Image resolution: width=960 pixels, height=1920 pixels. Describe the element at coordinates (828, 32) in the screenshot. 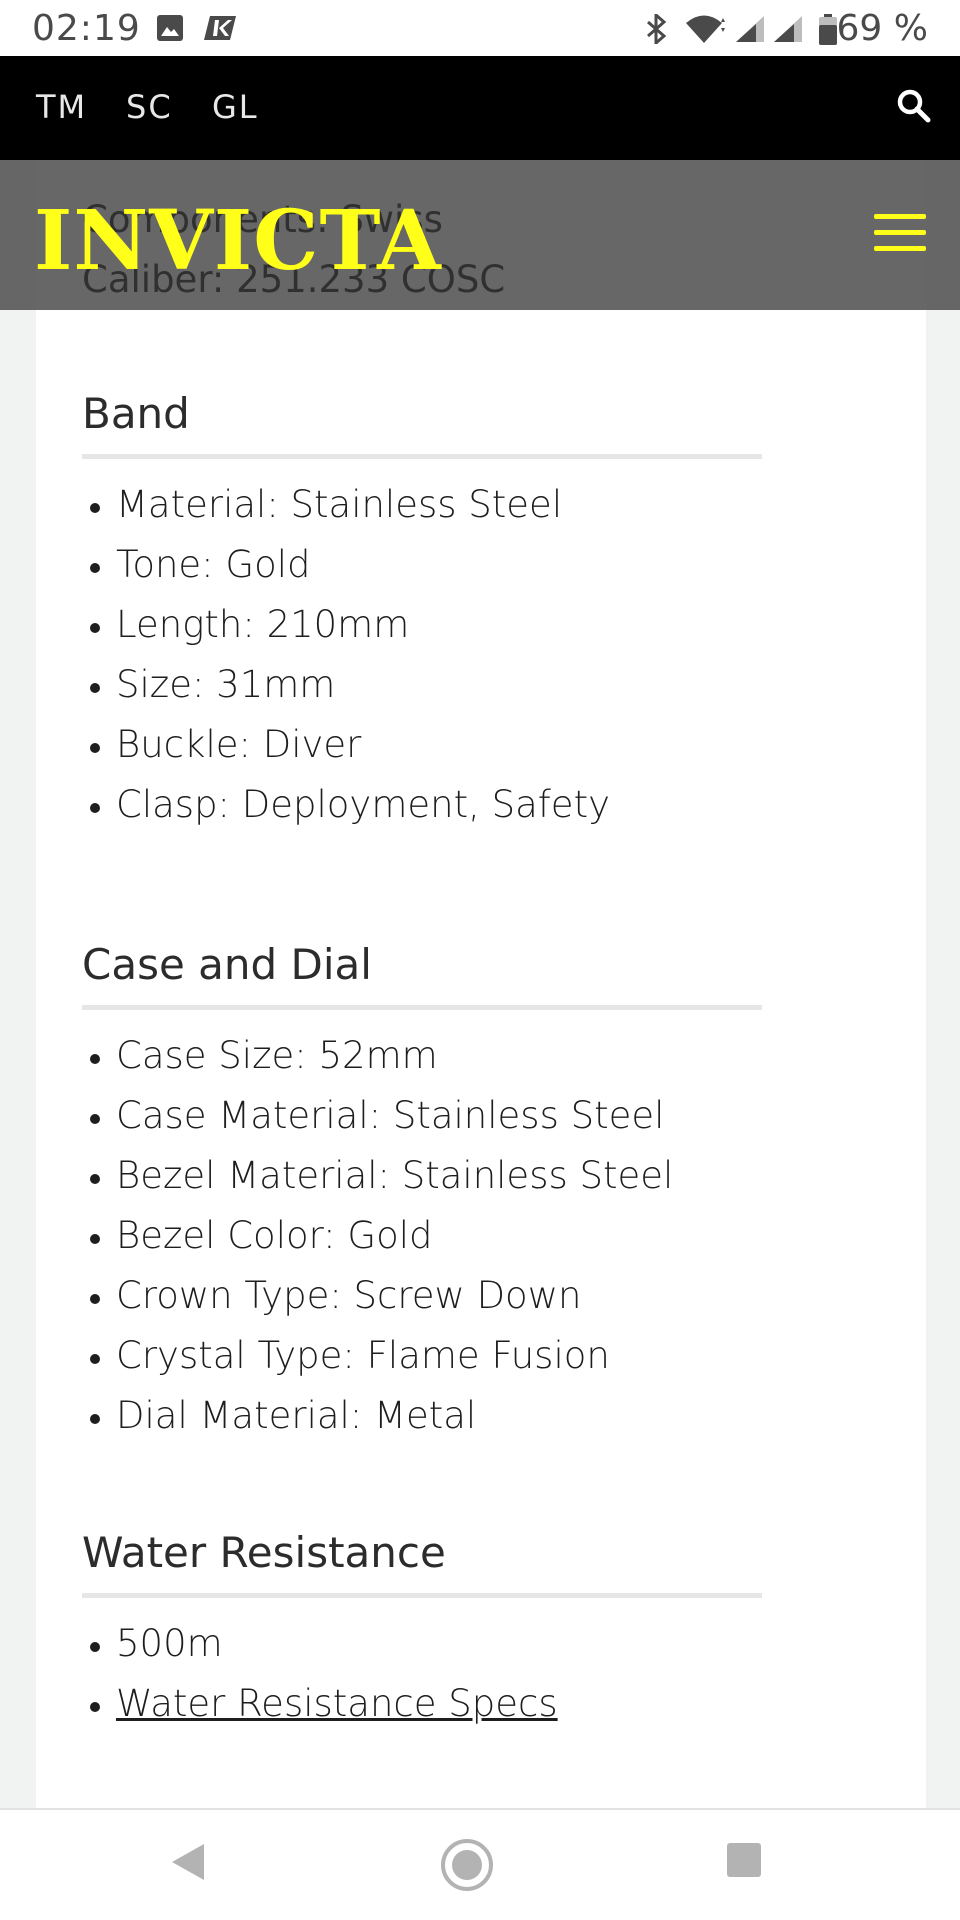

I see `battery-icon` at that location.